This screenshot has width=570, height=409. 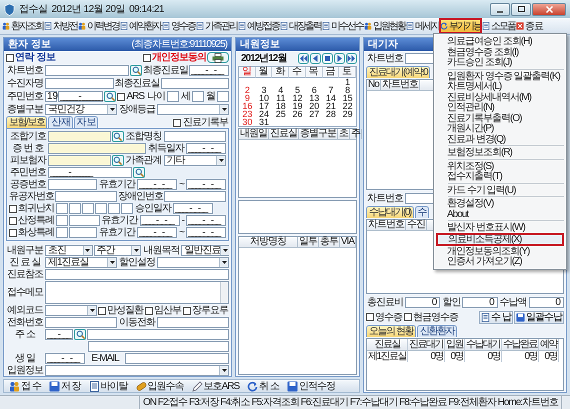 I want to click on minimize-button, so click(x=500, y=9).